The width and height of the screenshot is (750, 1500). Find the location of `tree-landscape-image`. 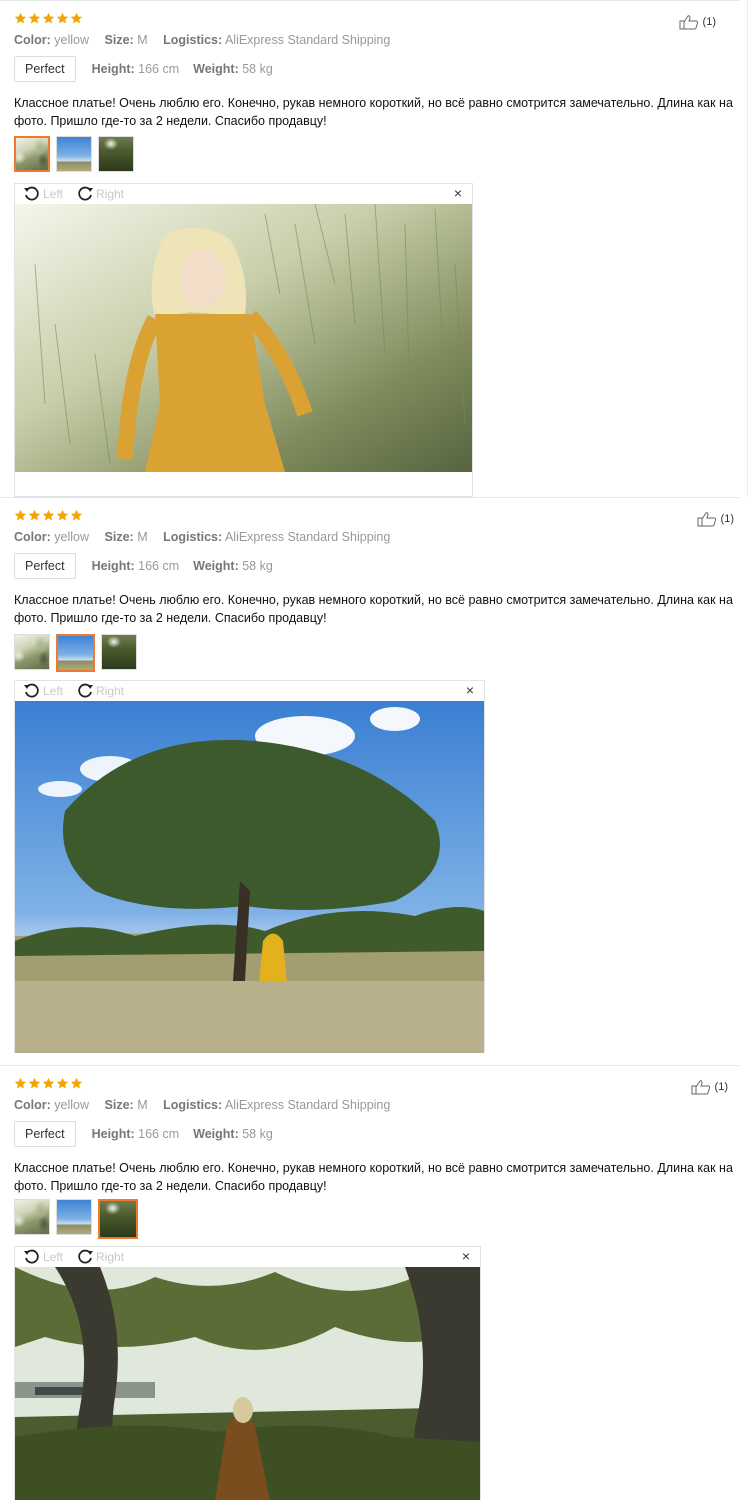

tree-landscape-image is located at coordinates (249, 877).